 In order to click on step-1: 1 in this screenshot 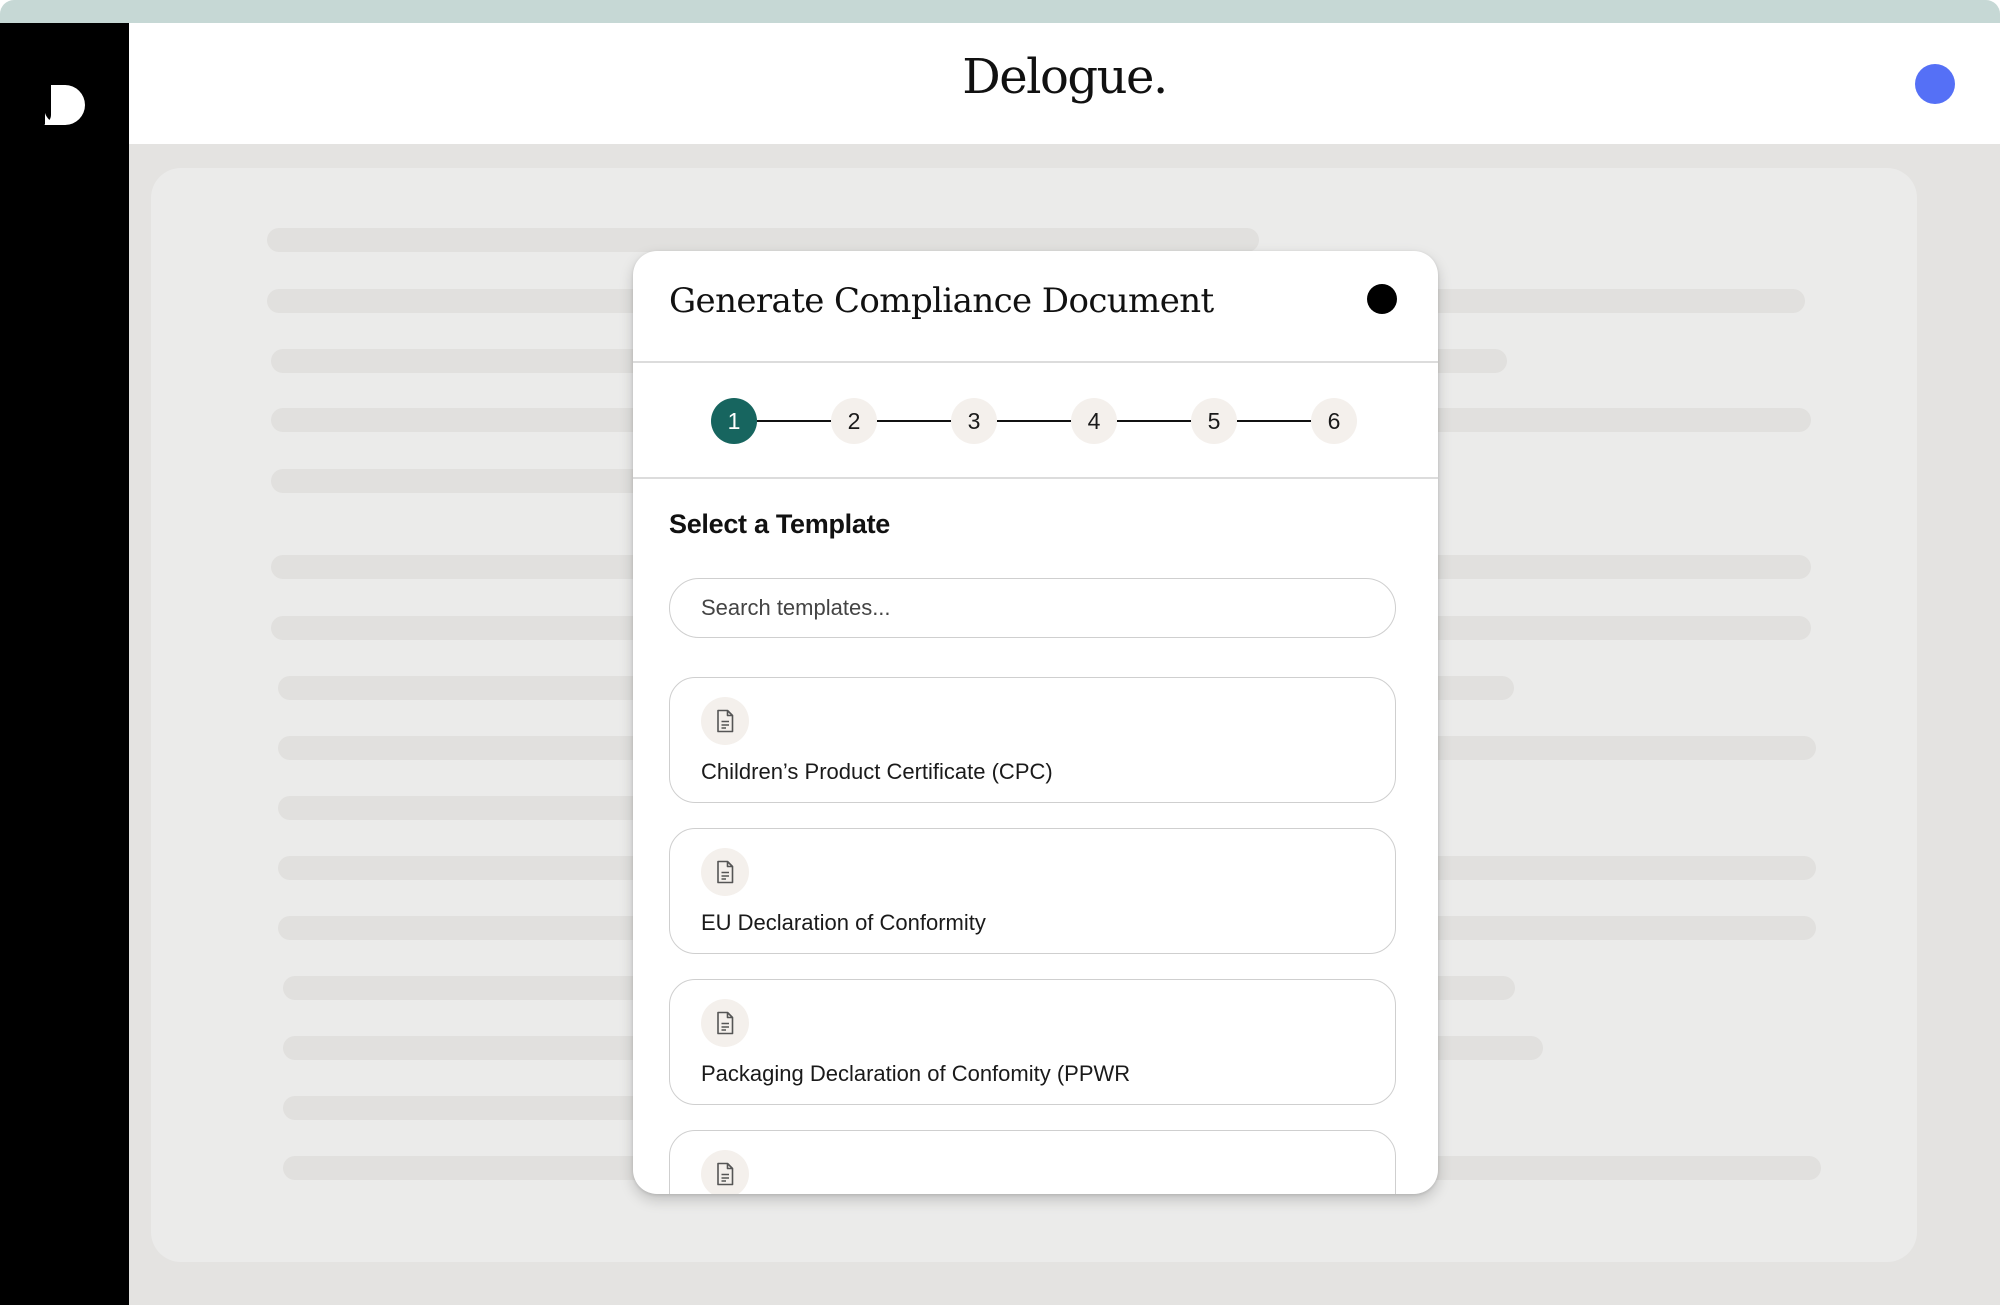, I will do `click(734, 421)`.